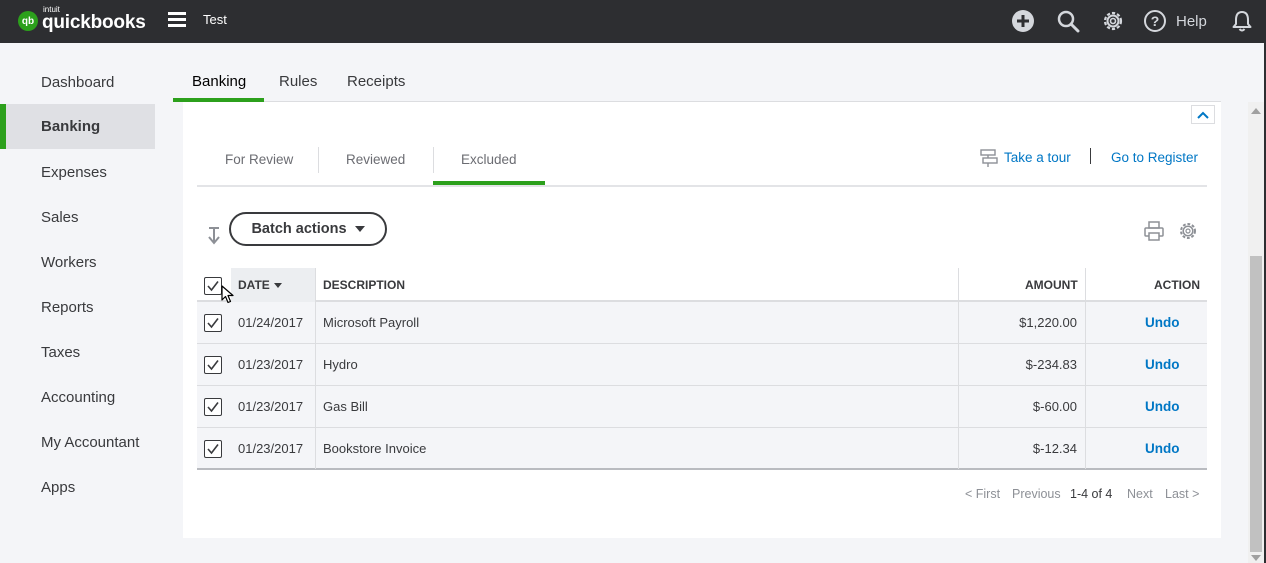 This screenshot has height=563, width=1266. What do you see at coordinates (702, 186) in the screenshot?
I see `subtab-divider` at bounding box center [702, 186].